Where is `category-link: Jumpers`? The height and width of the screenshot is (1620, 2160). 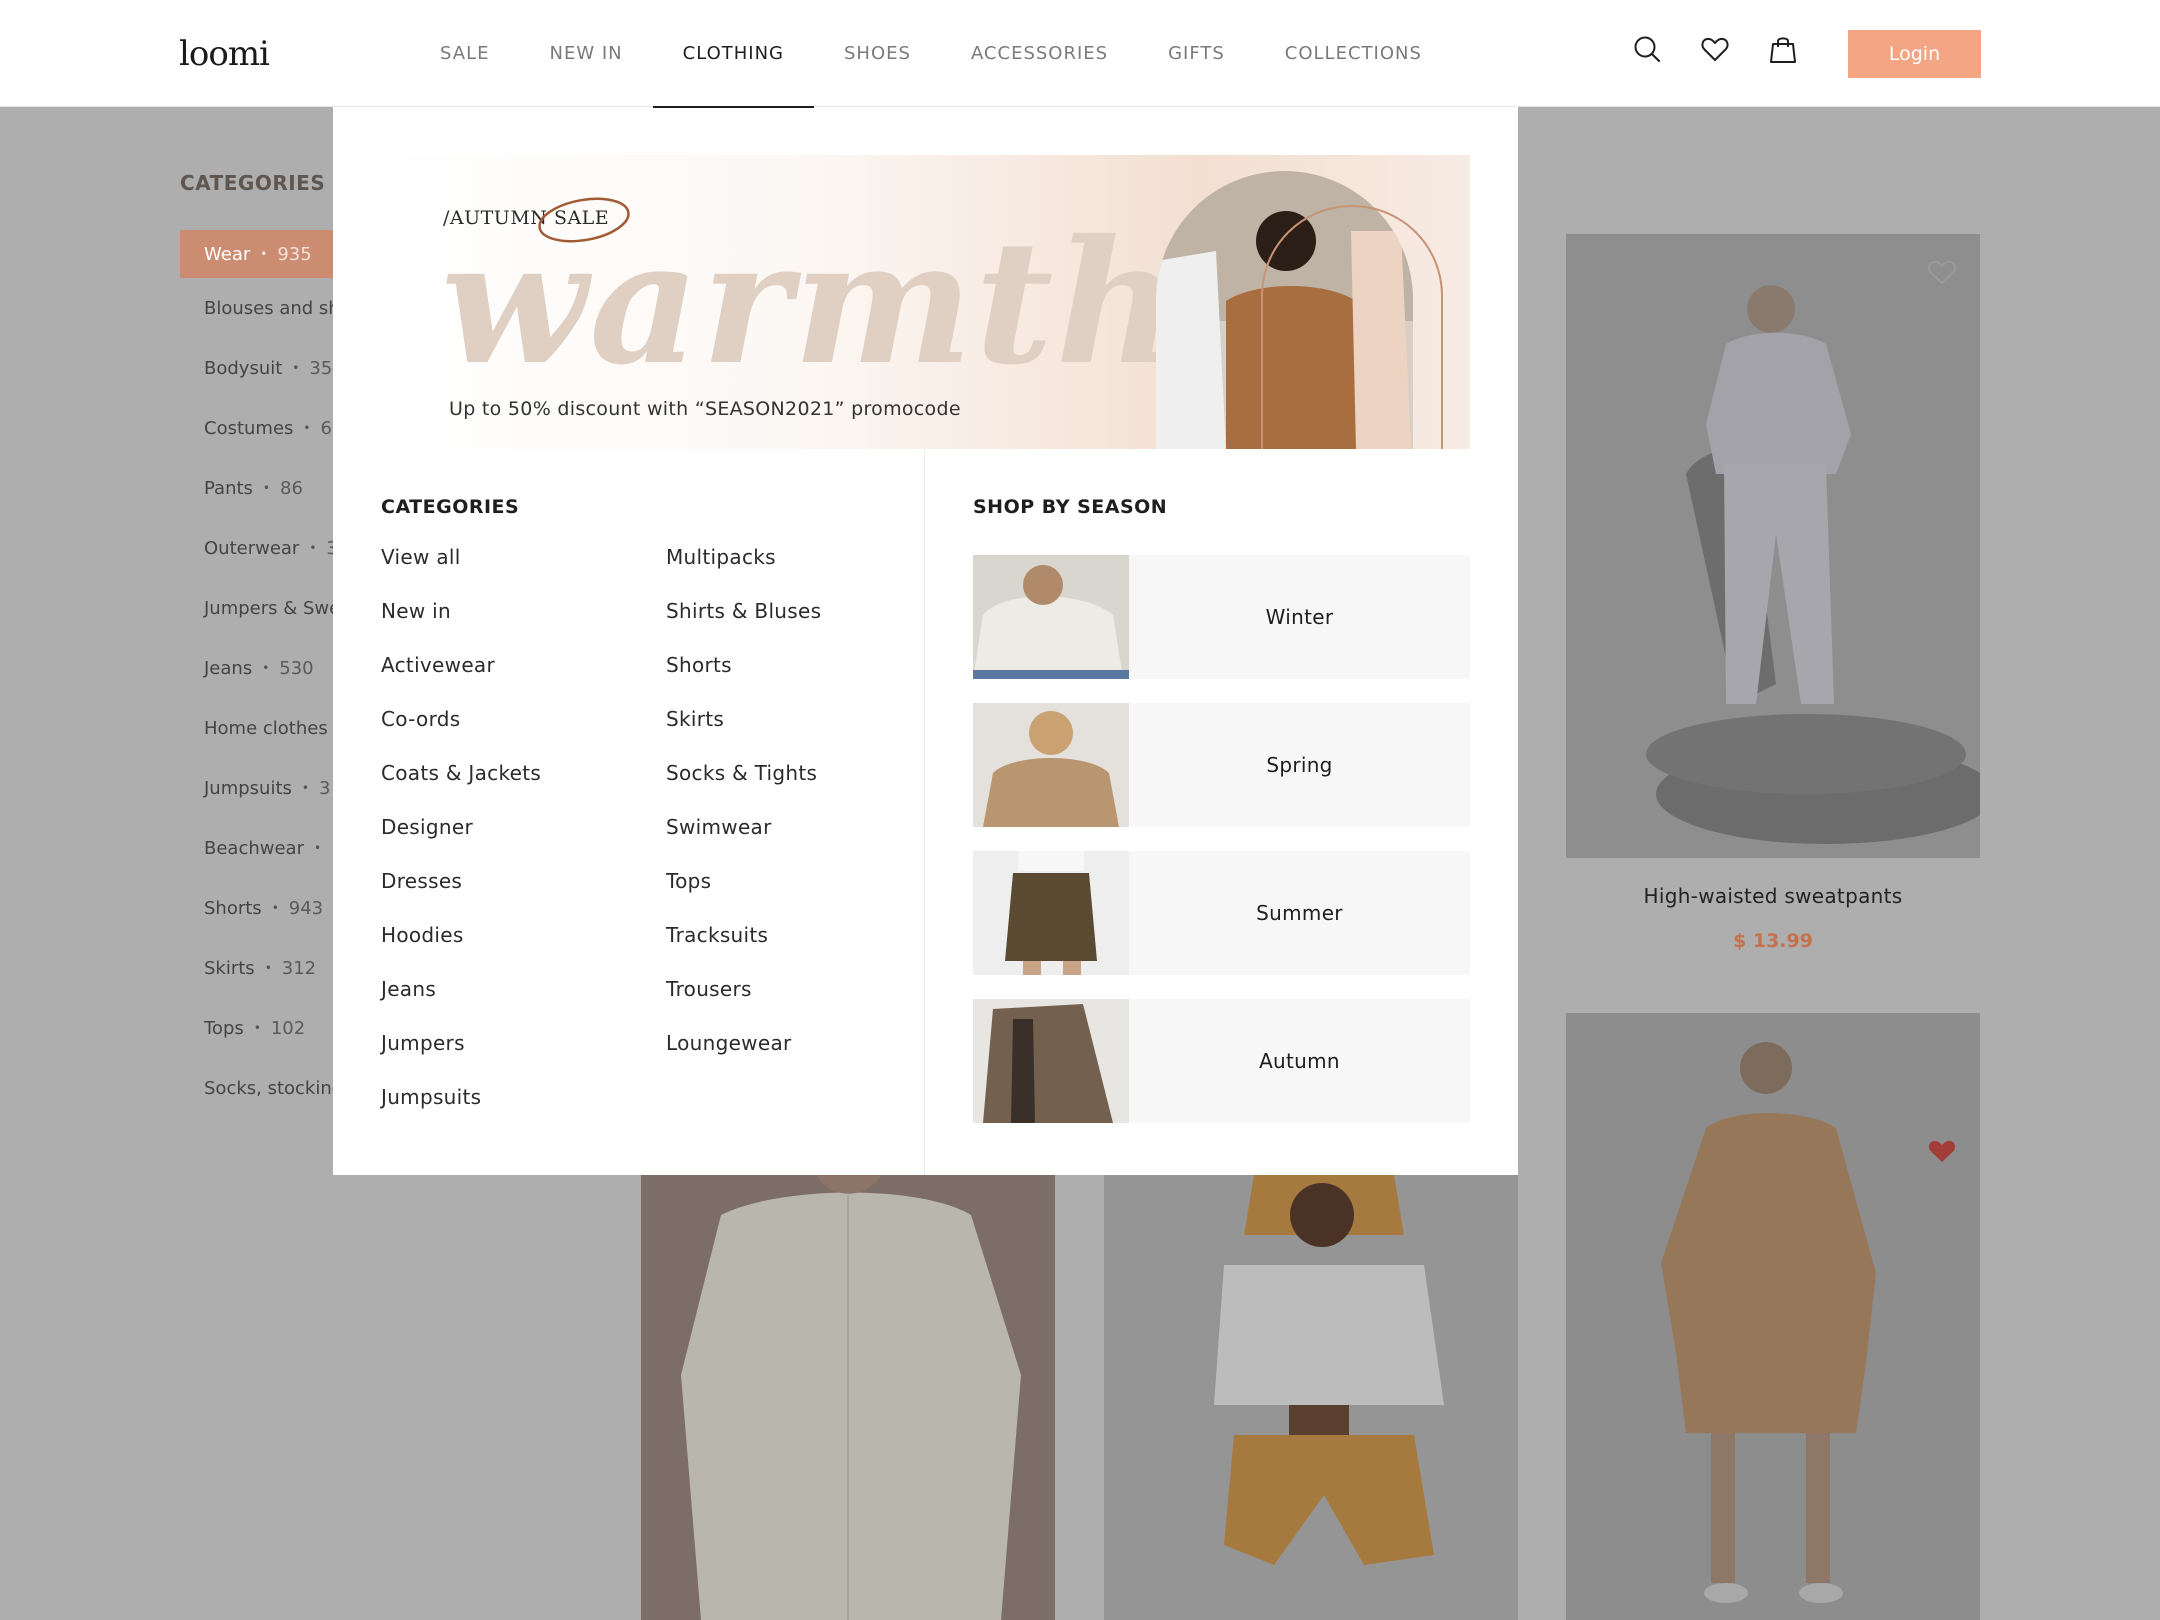 category-link: Jumpers is located at coordinates (461, 1056).